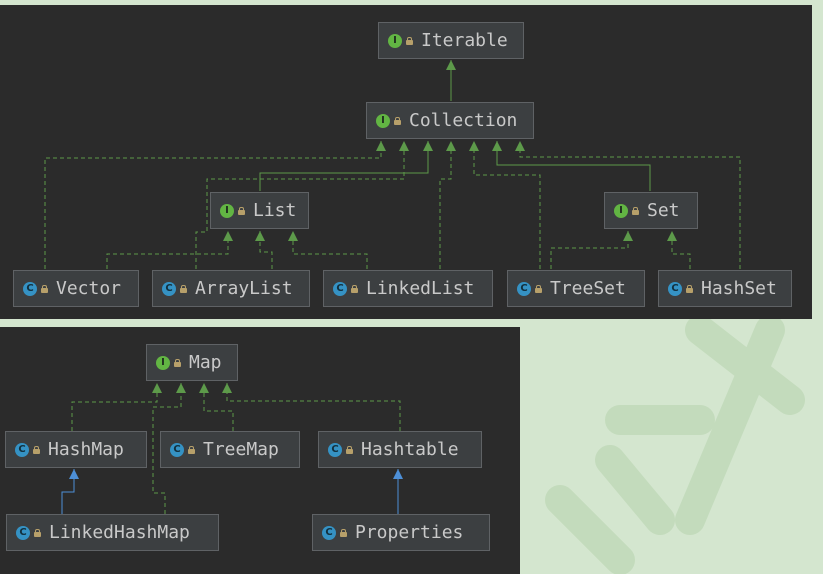  I want to click on treemap-node: C TreeMap, so click(230, 449).